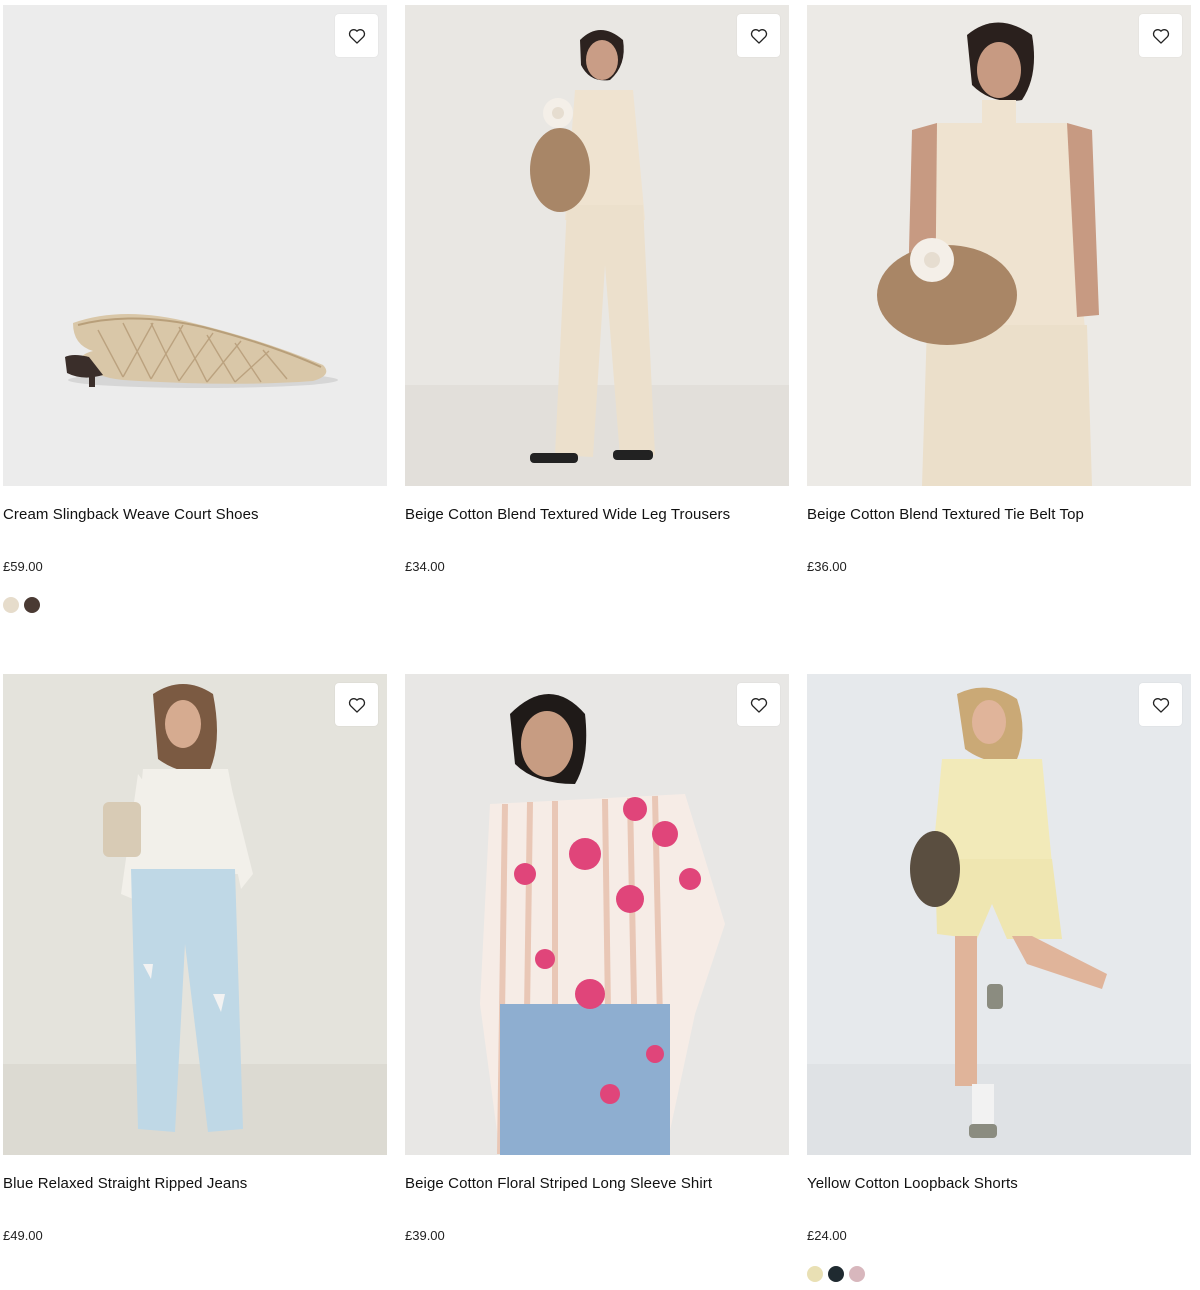 Image resolution: width=1200 pixels, height=1290 pixels. What do you see at coordinates (827, 1235) in the screenshot?
I see `product-price: £24.00` at bounding box center [827, 1235].